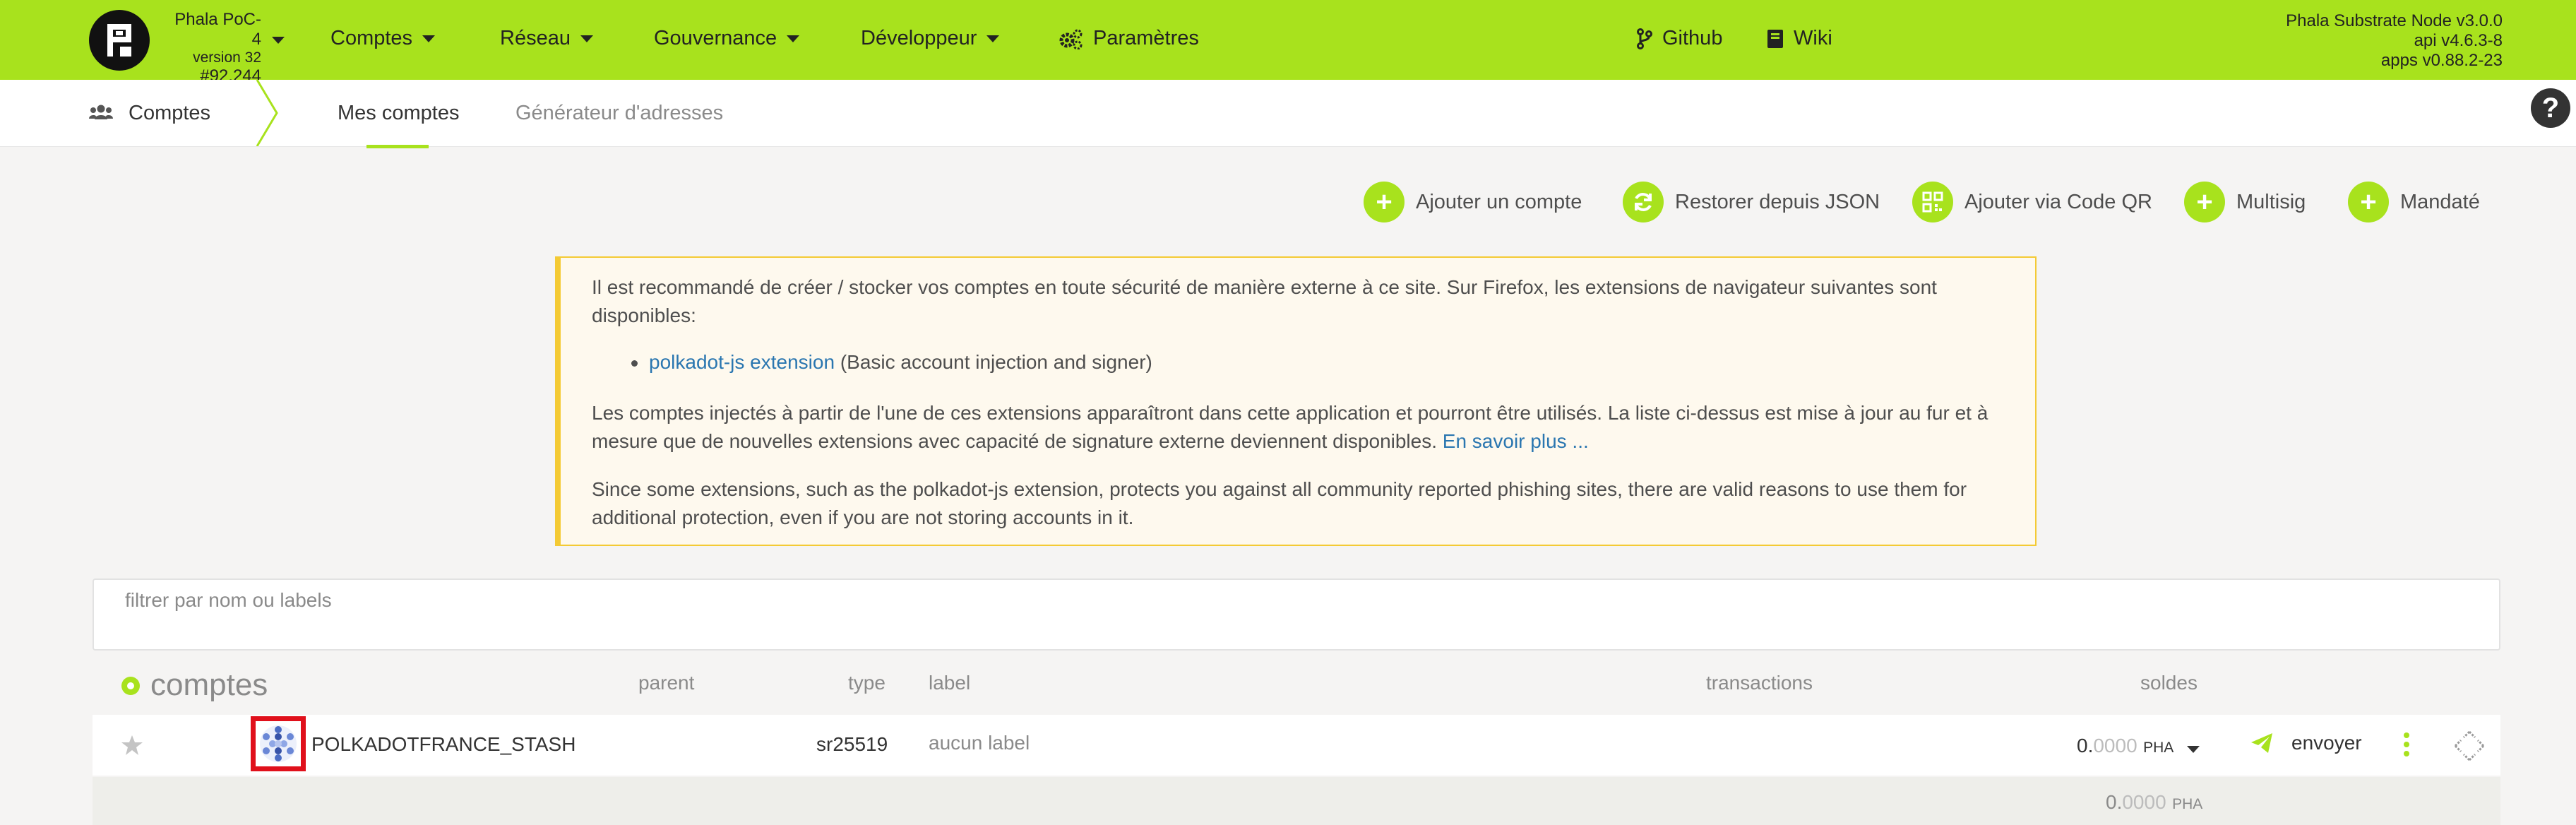 The height and width of the screenshot is (825, 2576). I want to click on help-icon-glyph: ?, so click(2550, 109).